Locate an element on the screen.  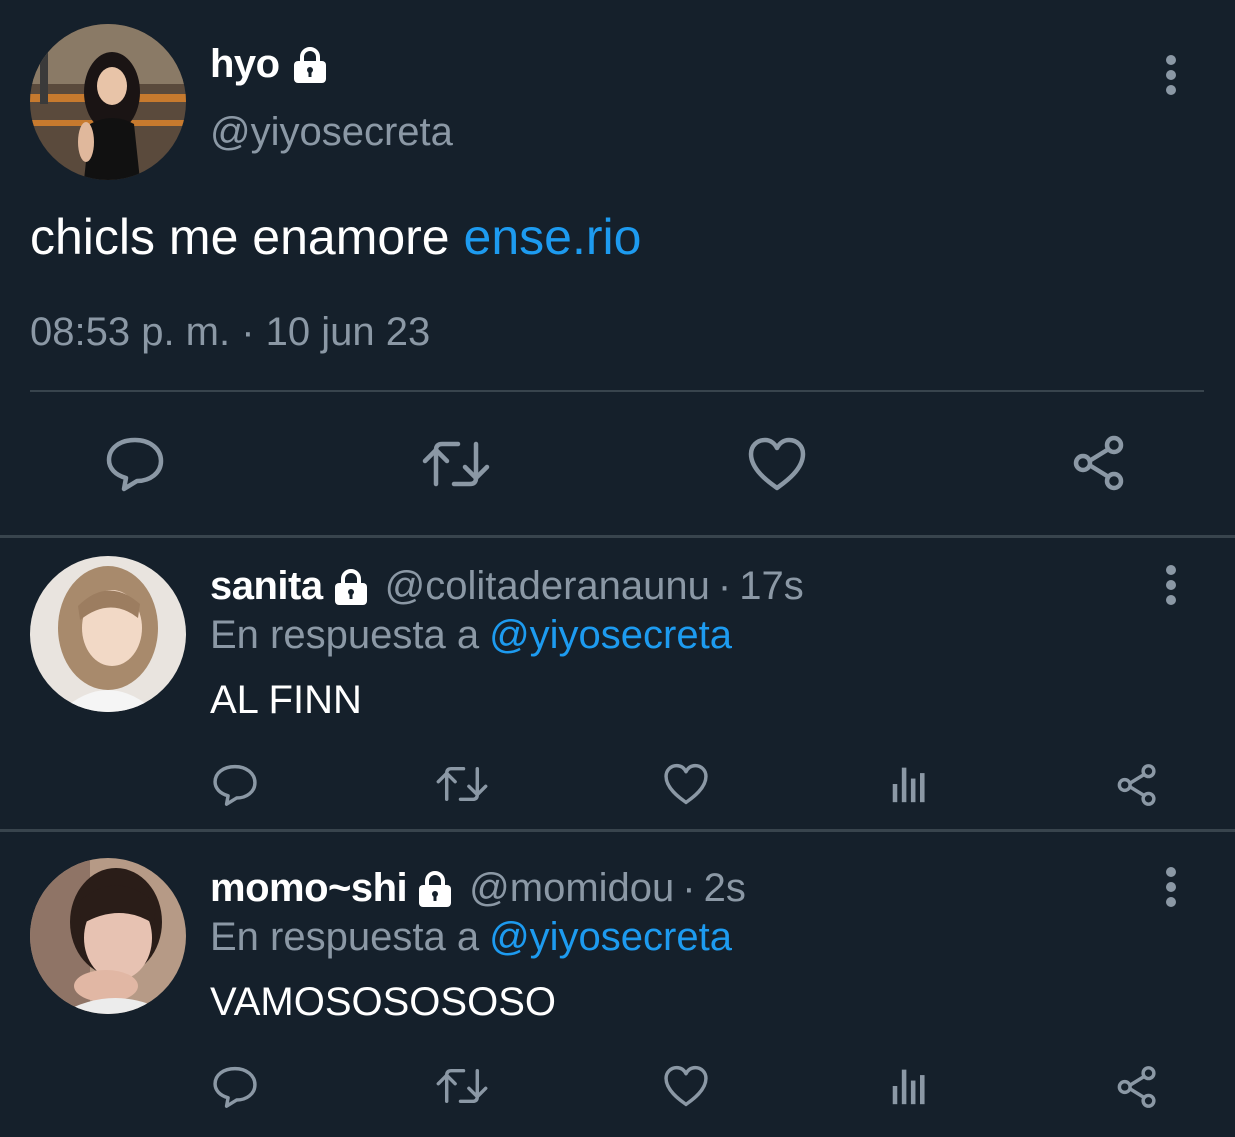
username: @colitaderanaunu is located at coordinates (547, 586).